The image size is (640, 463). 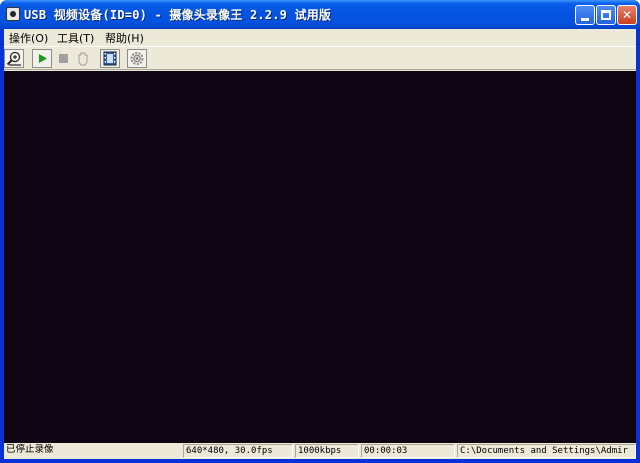 I want to click on toolbar, so click(x=320, y=58).